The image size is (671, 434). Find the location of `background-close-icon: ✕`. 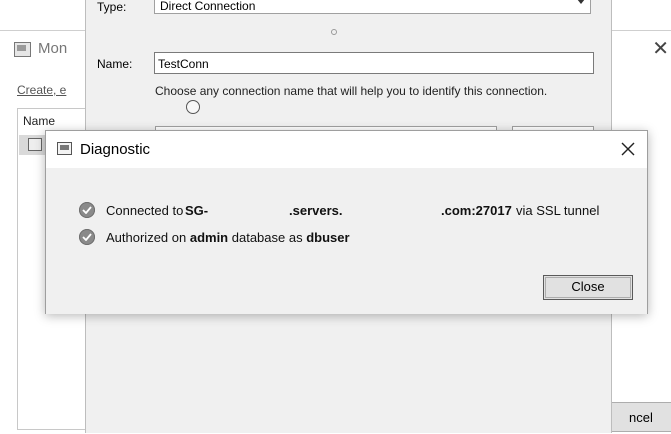

background-close-icon: ✕ is located at coordinates (660, 49).